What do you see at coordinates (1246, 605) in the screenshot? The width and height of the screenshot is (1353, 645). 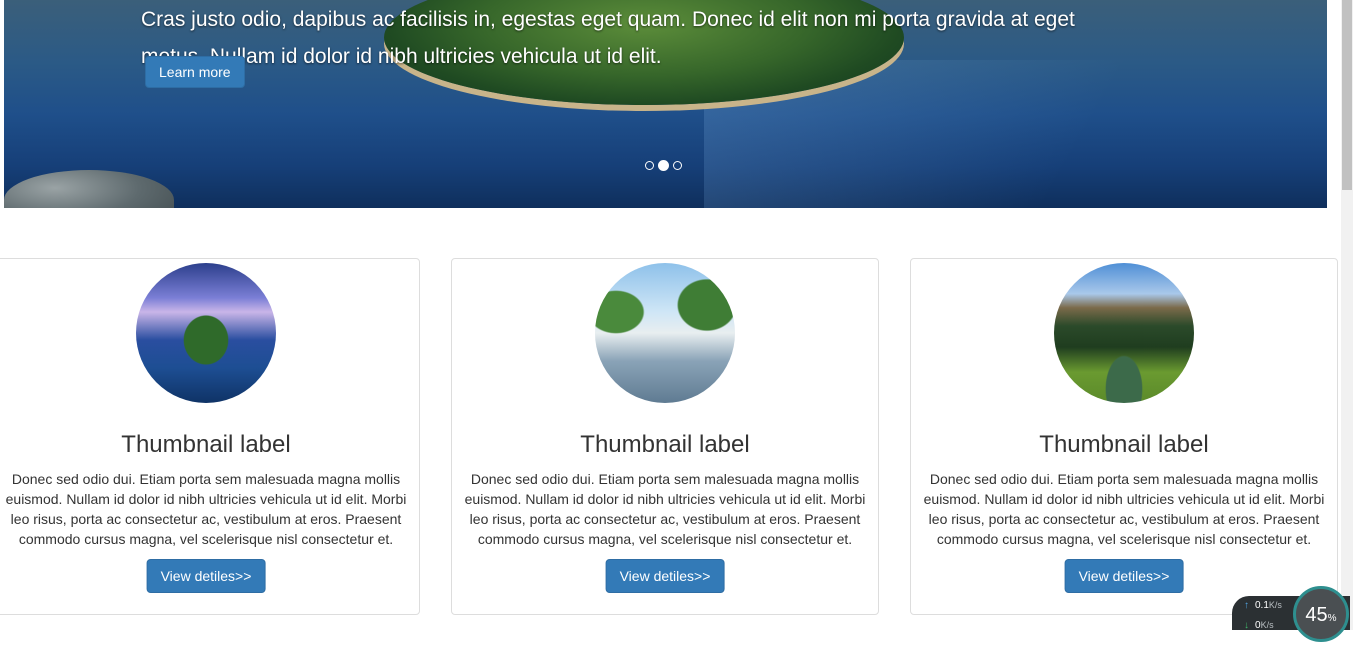 I see `upload-arrow-icon: ↑` at bounding box center [1246, 605].